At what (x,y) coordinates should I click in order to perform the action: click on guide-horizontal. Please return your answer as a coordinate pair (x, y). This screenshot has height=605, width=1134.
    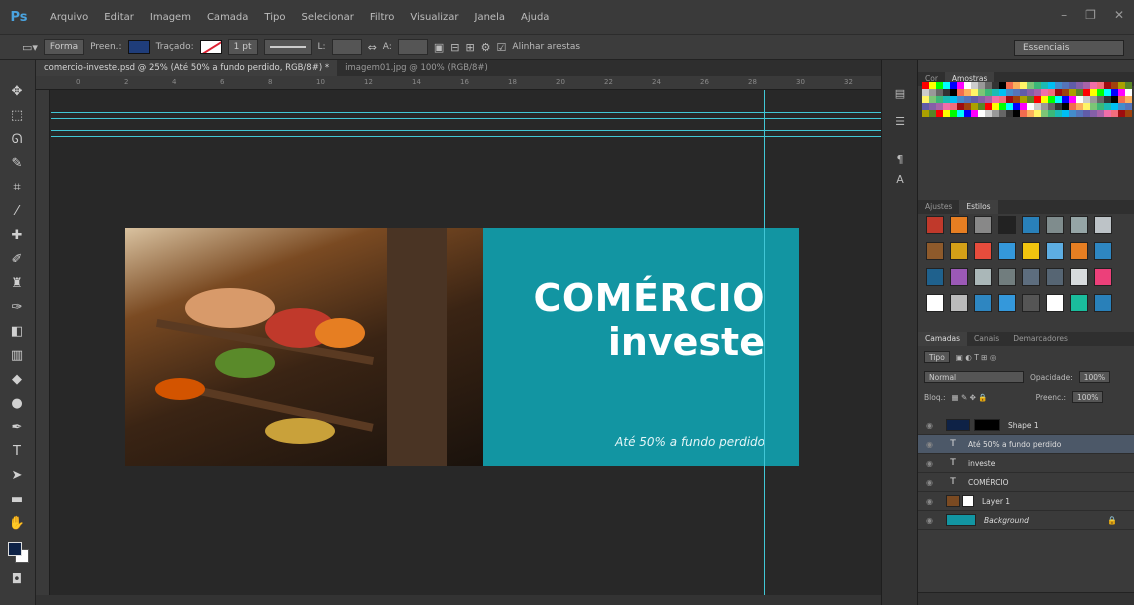
    Looking at the image, I should click on (466, 130).